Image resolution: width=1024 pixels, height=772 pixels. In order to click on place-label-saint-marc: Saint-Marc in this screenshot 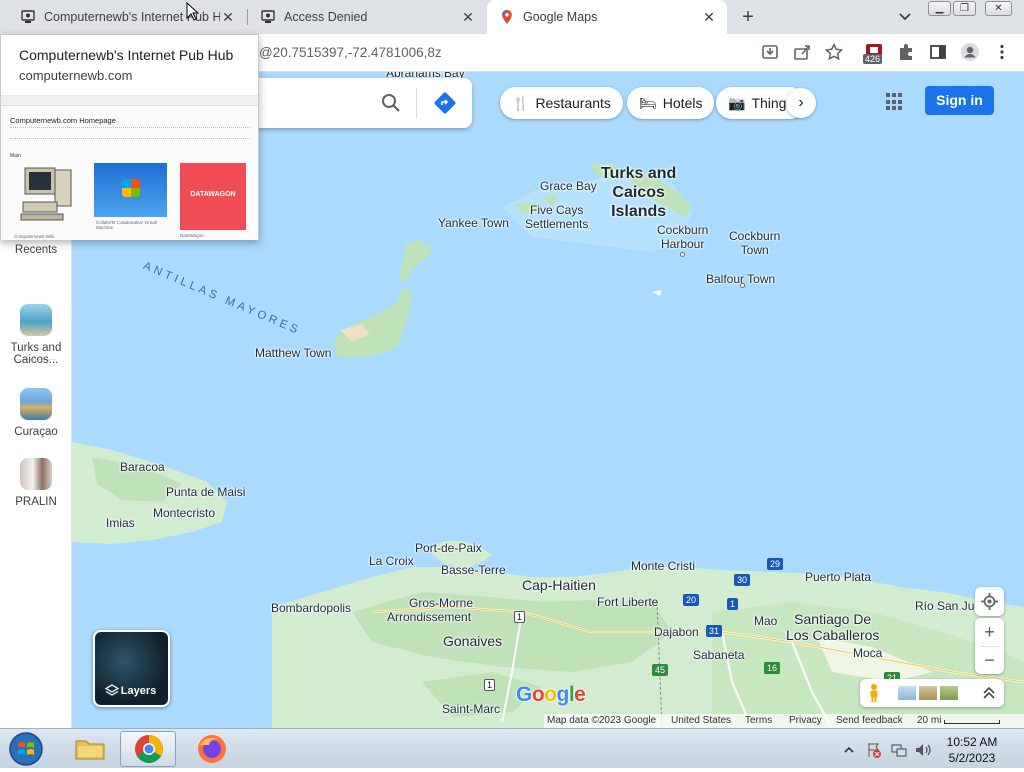, I will do `click(471, 709)`.